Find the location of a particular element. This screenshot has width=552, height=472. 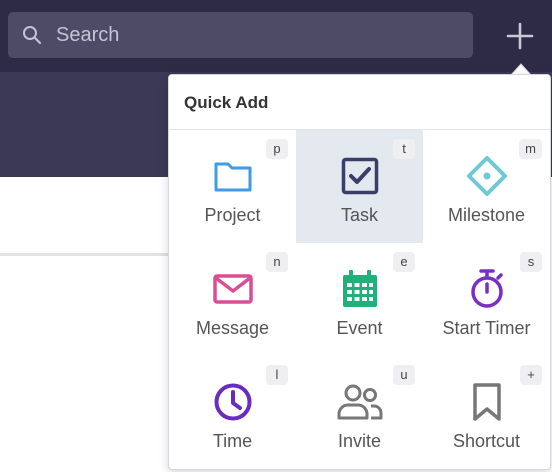

quick-add-task: t Task is located at coordinates (359, 186).